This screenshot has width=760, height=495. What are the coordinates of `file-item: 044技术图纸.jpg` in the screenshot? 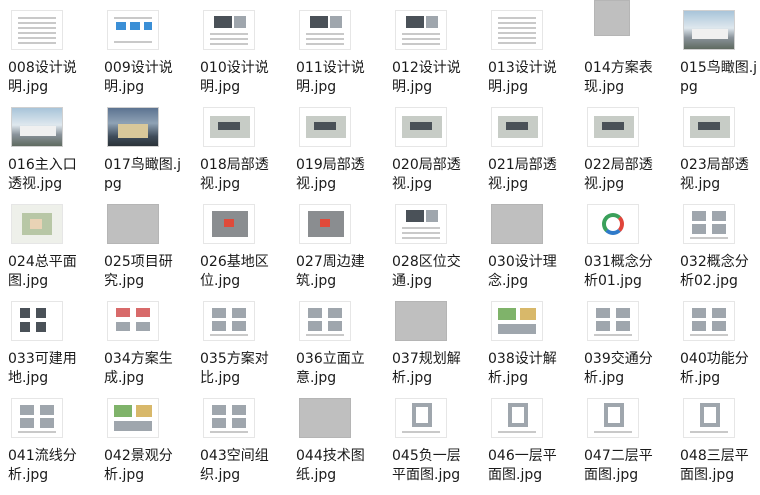 It's located at (334, 444).